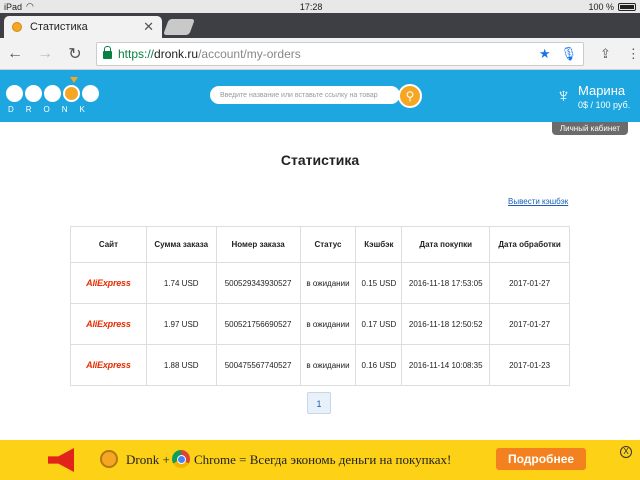 This screenshot has width=640, height=480. Describe the element at coordinates (75, 54) in the screenshot. I see `reload-icon: ↻` at that location.